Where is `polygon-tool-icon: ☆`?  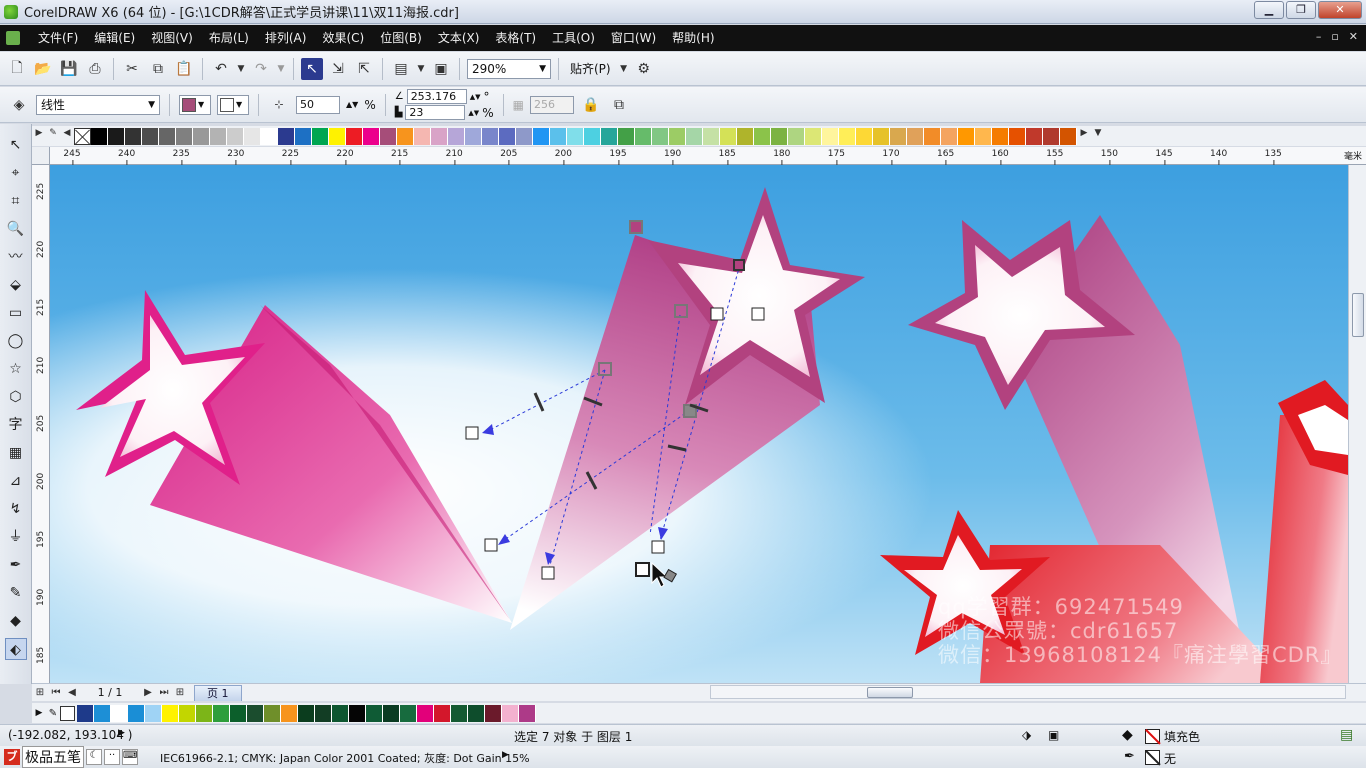 polygon-tool-icon: ☆ is located at coordinates (16, 369).